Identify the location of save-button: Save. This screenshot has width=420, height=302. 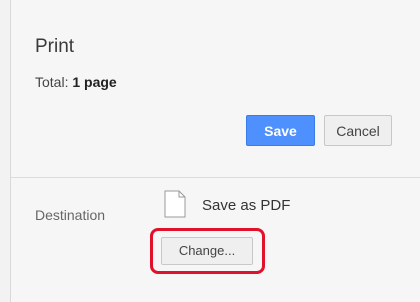
(280, 130).